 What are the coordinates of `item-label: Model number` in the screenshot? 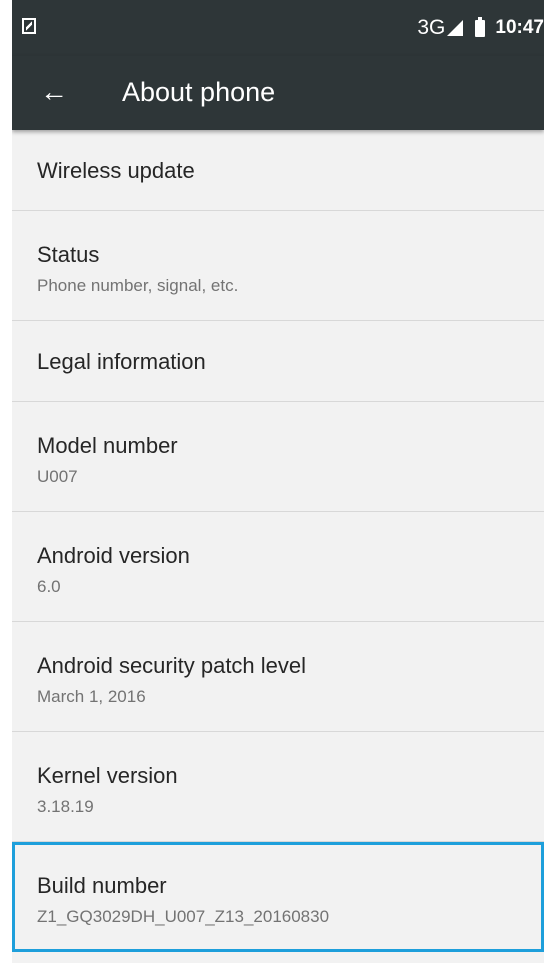 It's located at (107, 445).